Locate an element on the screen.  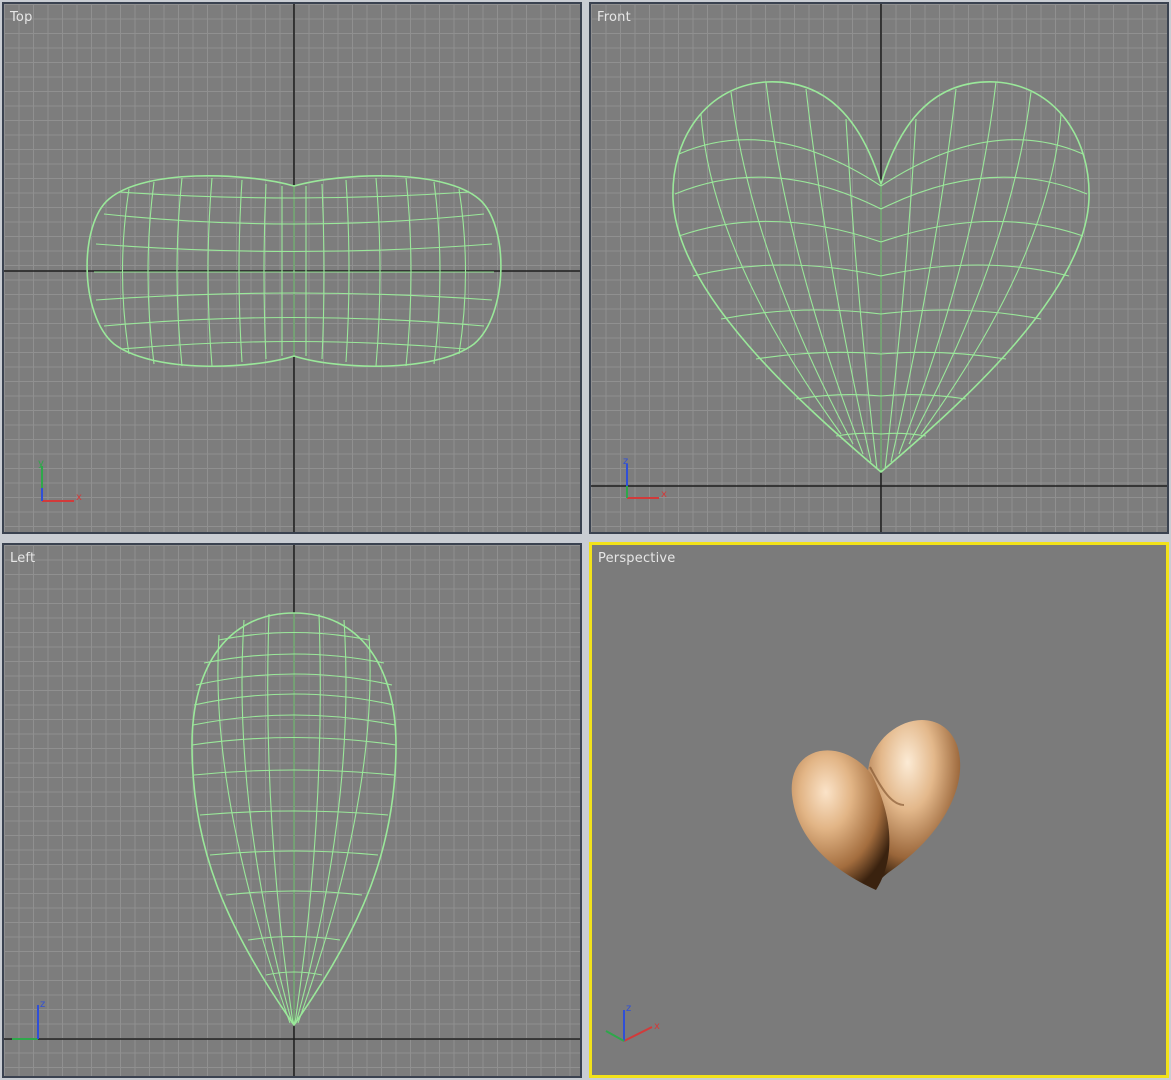
gizmo-x-label-front: x is located at coordinates (664, 494).